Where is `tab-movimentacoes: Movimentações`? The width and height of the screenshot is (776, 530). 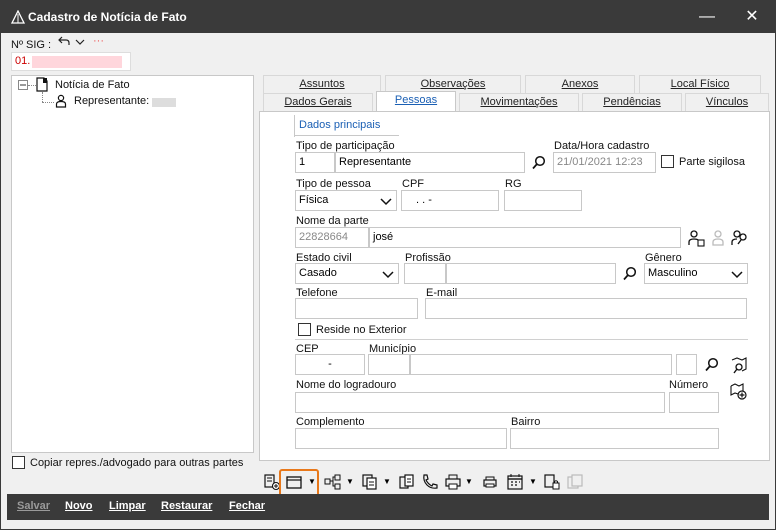
tab-movimentacoes: Movimentações is located at coordinates (519, 102).